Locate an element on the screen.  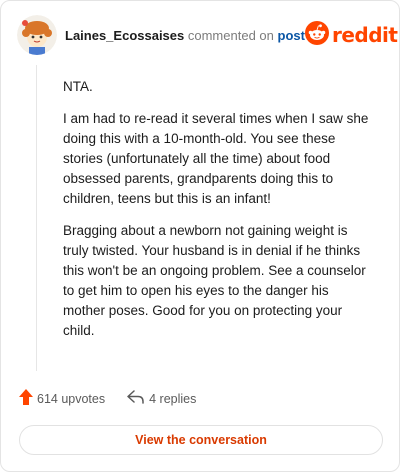
upvotes-count: 614 upvotes is located at coordinates (71, 398).